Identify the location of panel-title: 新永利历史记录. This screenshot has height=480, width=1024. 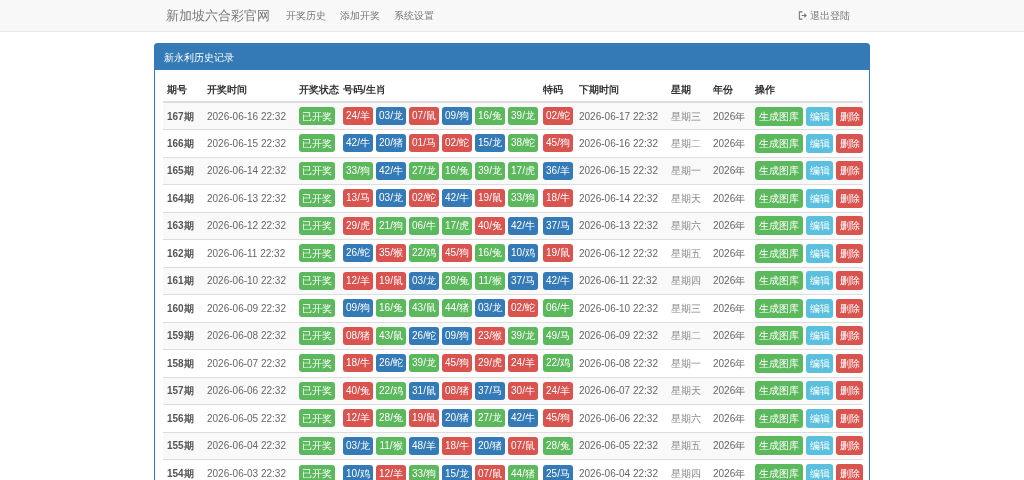
(512, 57).